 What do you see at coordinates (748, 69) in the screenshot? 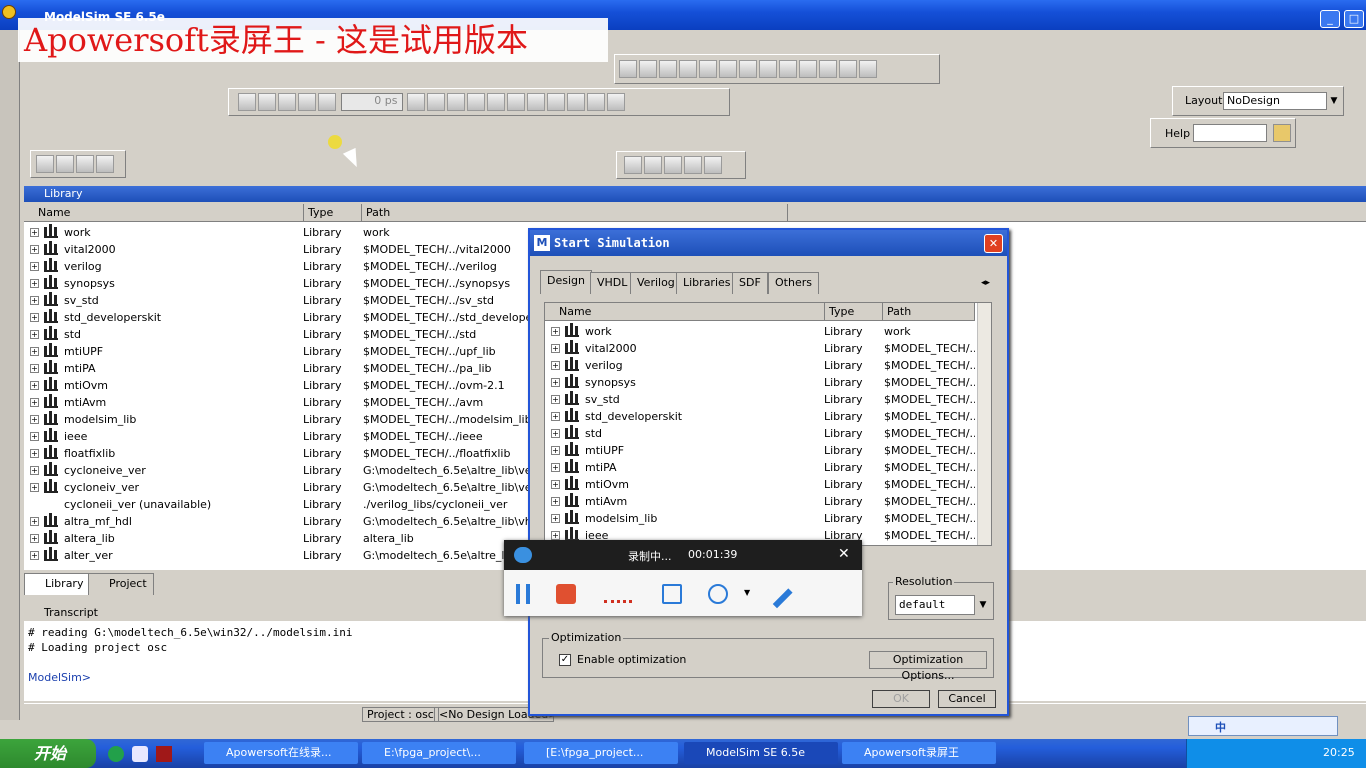
I see `copy-icon` at bounding box center [748, 69].